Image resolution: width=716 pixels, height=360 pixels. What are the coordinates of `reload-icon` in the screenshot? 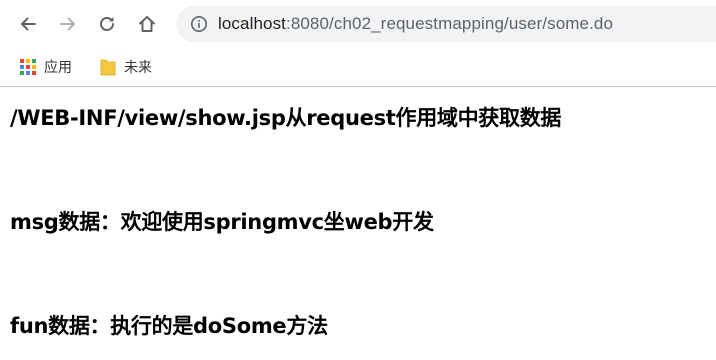 It's located at (107, 24).